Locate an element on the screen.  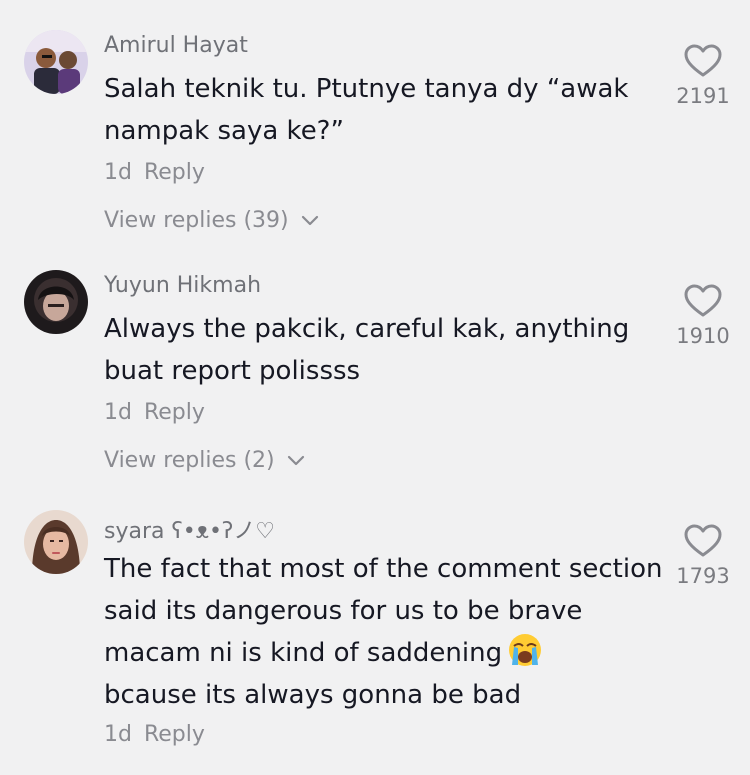
like-count: 1793 is located at coordinates (703, 576).